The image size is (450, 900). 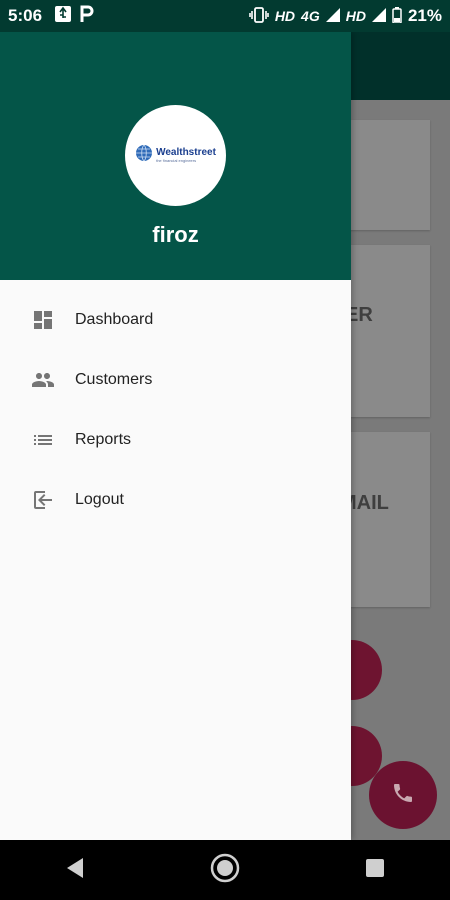 What do you see at coordinates (175, 234) in the screenshot?
I see `username: firoz` at bounding box center [175, 234].